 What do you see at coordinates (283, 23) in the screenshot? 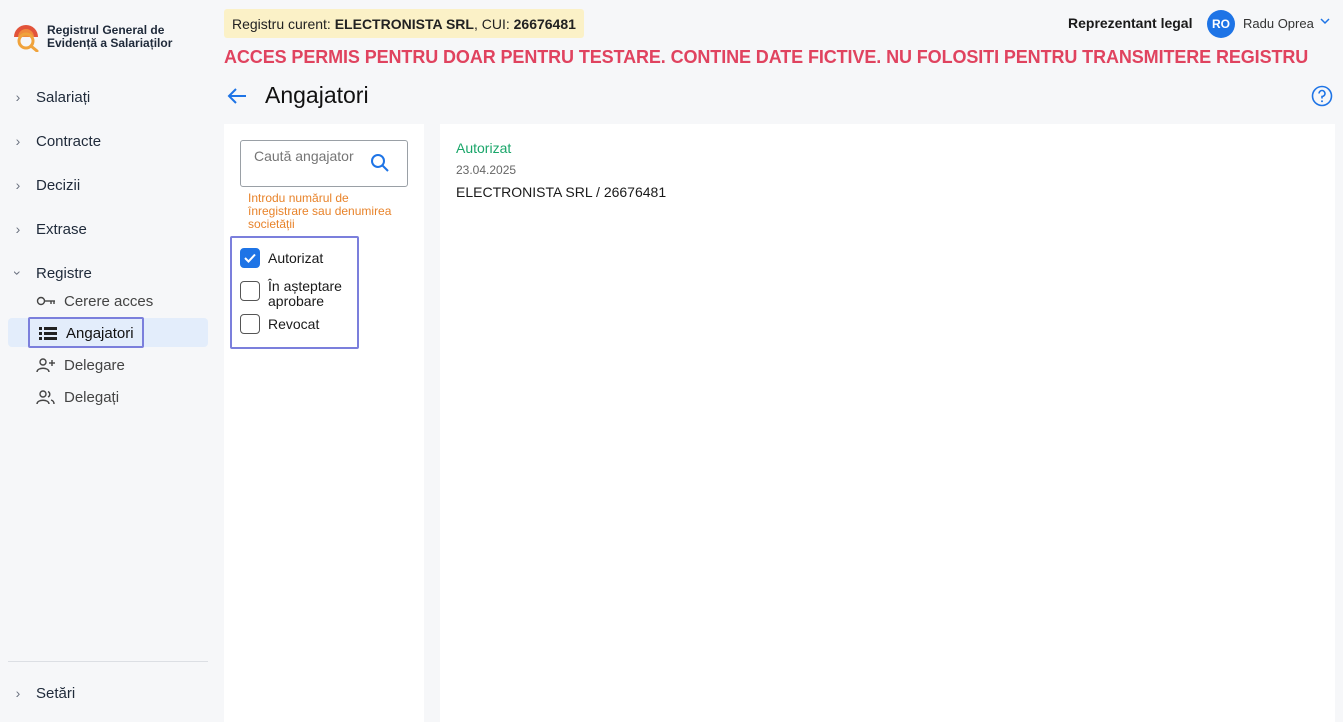
I see `registry-prefix: Registru curent:` at bounding box center [283, 23].